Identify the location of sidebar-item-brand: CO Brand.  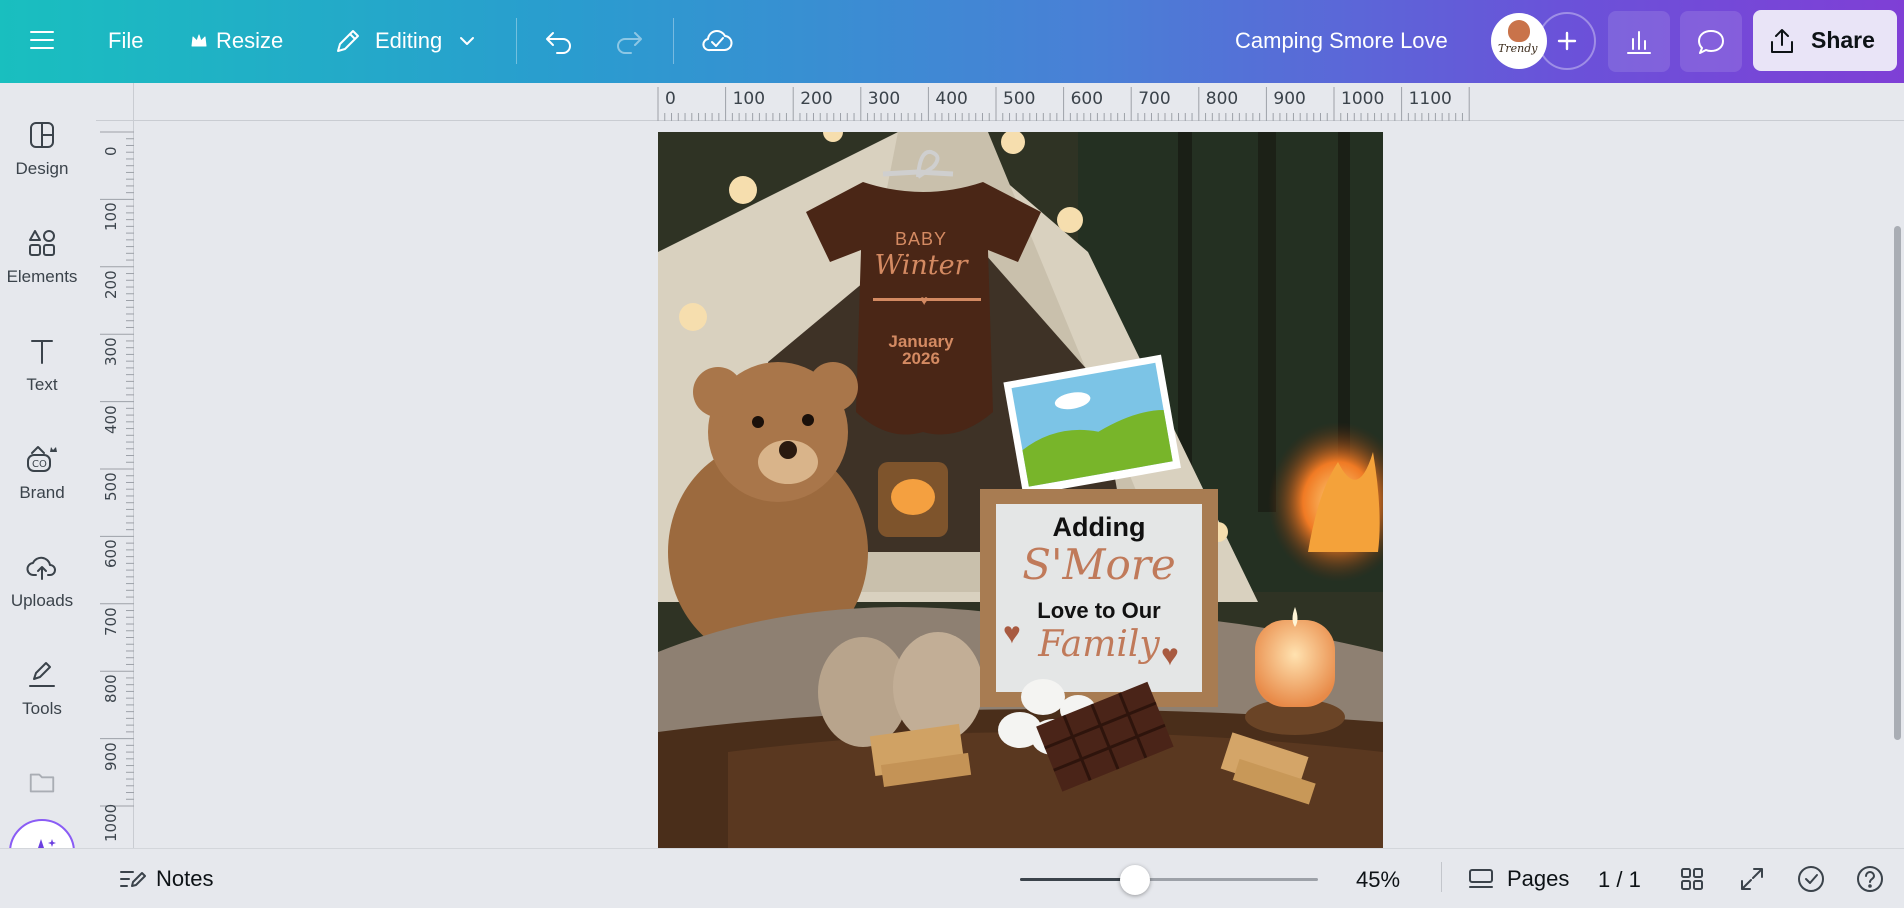
(42, 493).